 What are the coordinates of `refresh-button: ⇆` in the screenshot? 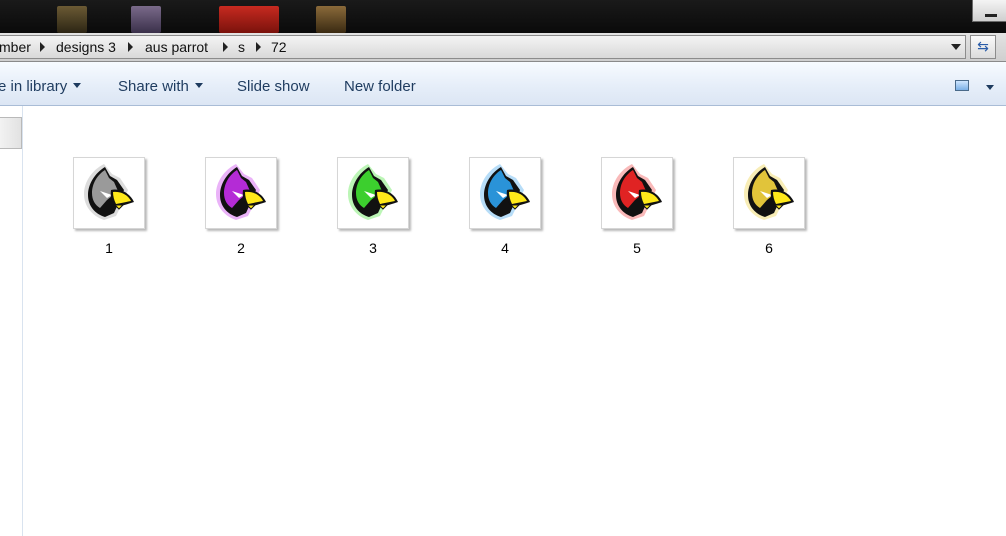 It's located at (983, 47).